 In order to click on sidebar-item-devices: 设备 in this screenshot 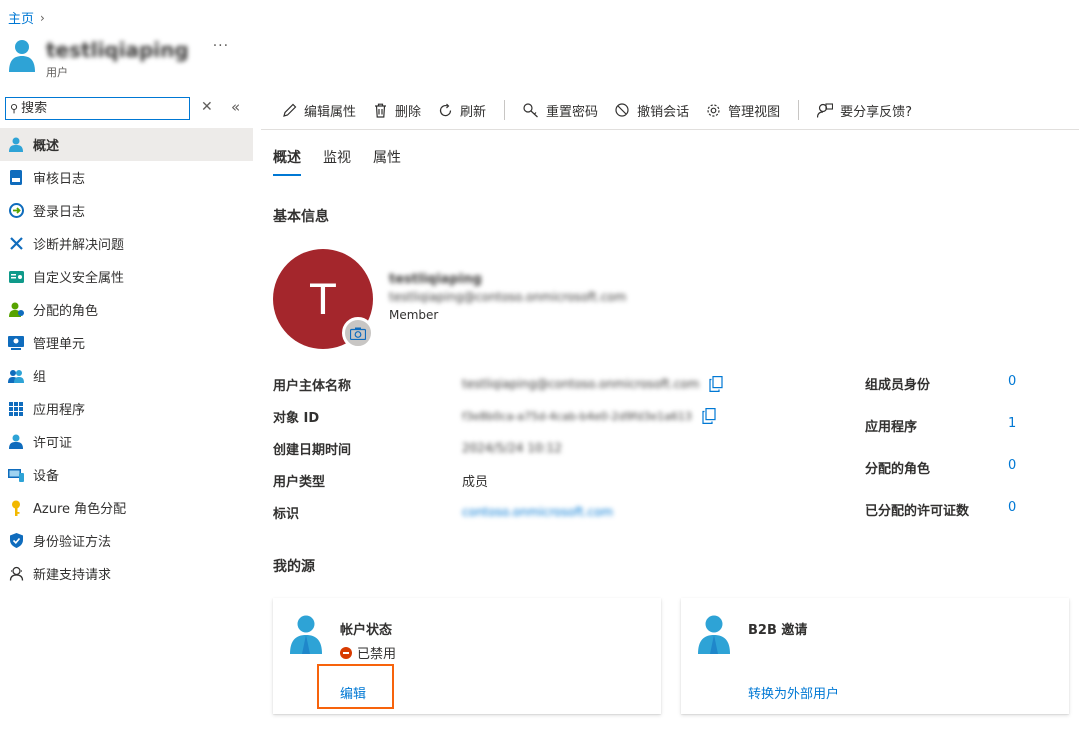, I will do `click(126, 474)`.